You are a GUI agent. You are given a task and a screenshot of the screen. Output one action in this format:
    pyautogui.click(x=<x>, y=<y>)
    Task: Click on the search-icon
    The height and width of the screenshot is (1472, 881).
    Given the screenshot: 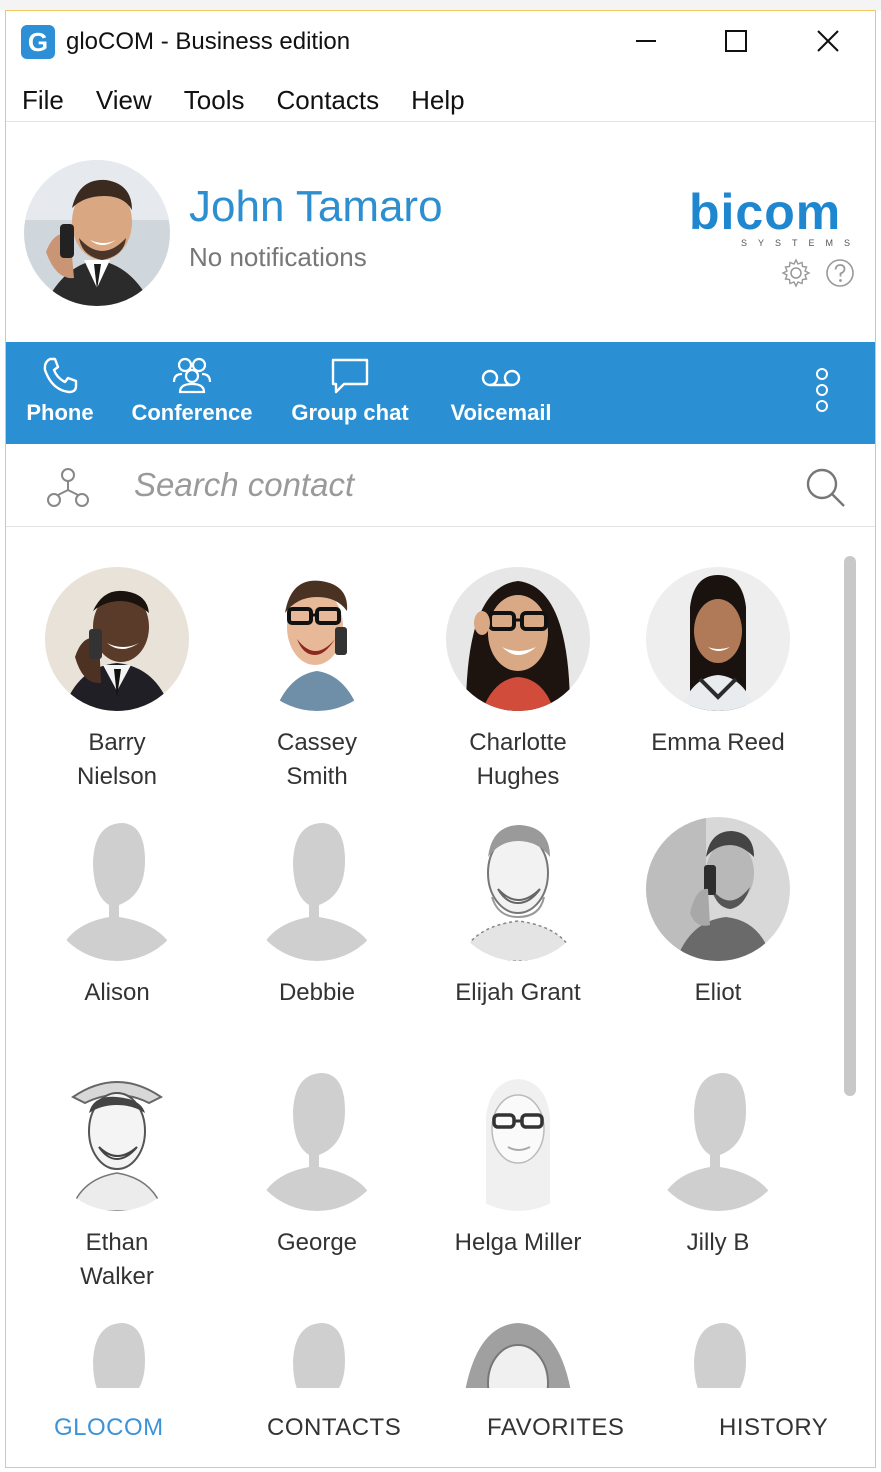 What is the action you would take?
    pyautogui.click(x=826, y=488)
    